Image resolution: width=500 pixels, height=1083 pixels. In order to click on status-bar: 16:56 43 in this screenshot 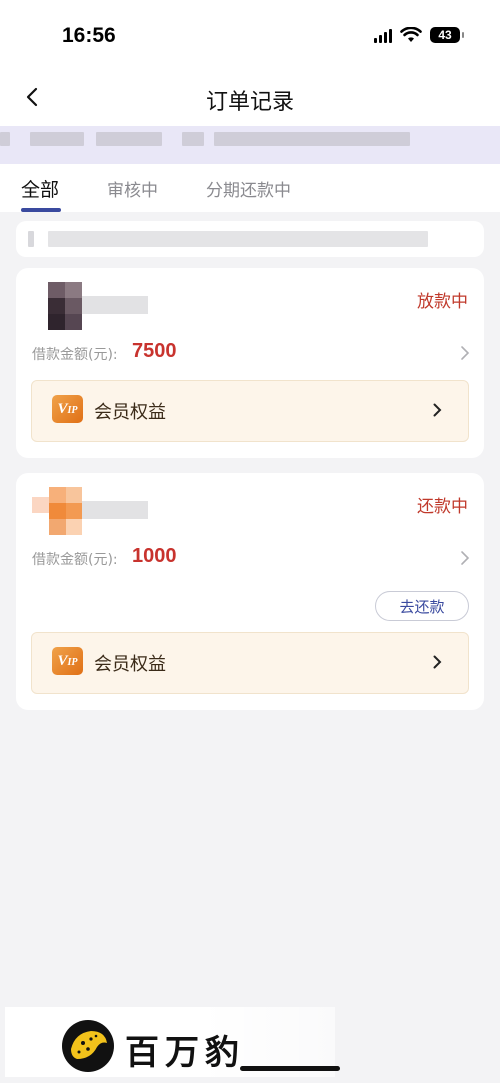, I will do `click(250, 35)`.